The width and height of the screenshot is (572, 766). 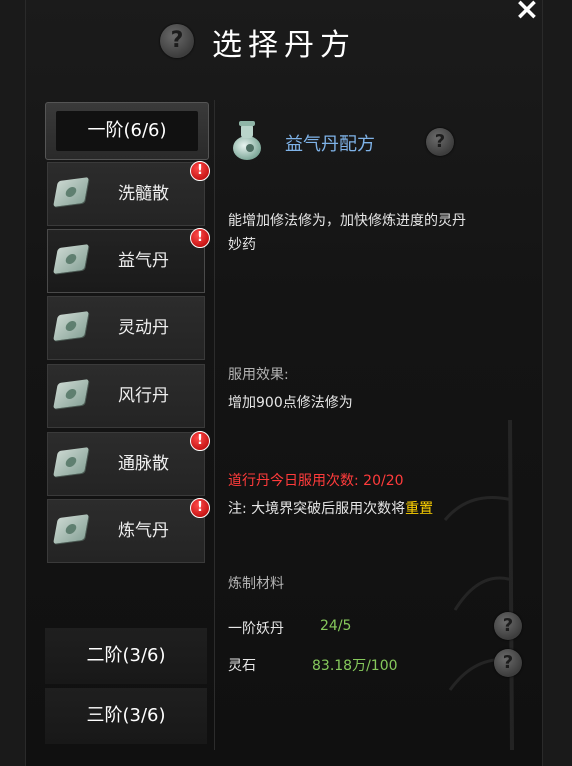 I want to click on recipe-label: 洗髓散, so click(x=143, y=194).